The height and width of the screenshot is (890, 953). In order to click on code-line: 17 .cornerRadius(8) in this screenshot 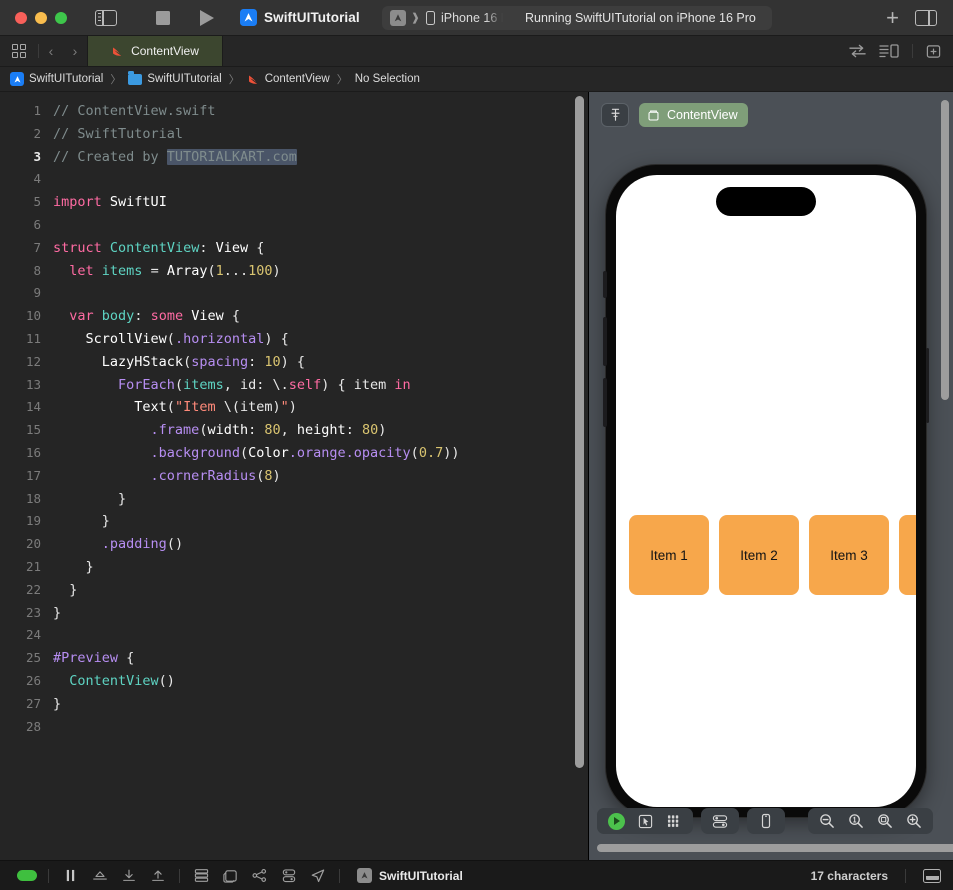, I will do `click(294, 476)`.